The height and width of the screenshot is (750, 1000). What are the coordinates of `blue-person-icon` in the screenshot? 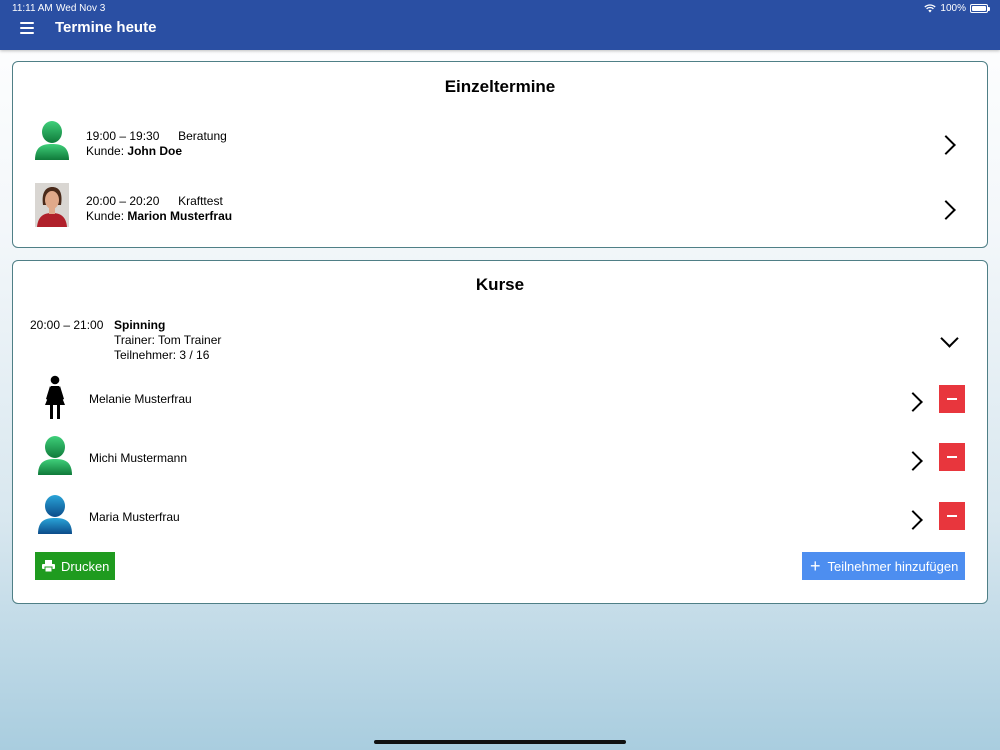 It's located at (55, 514).